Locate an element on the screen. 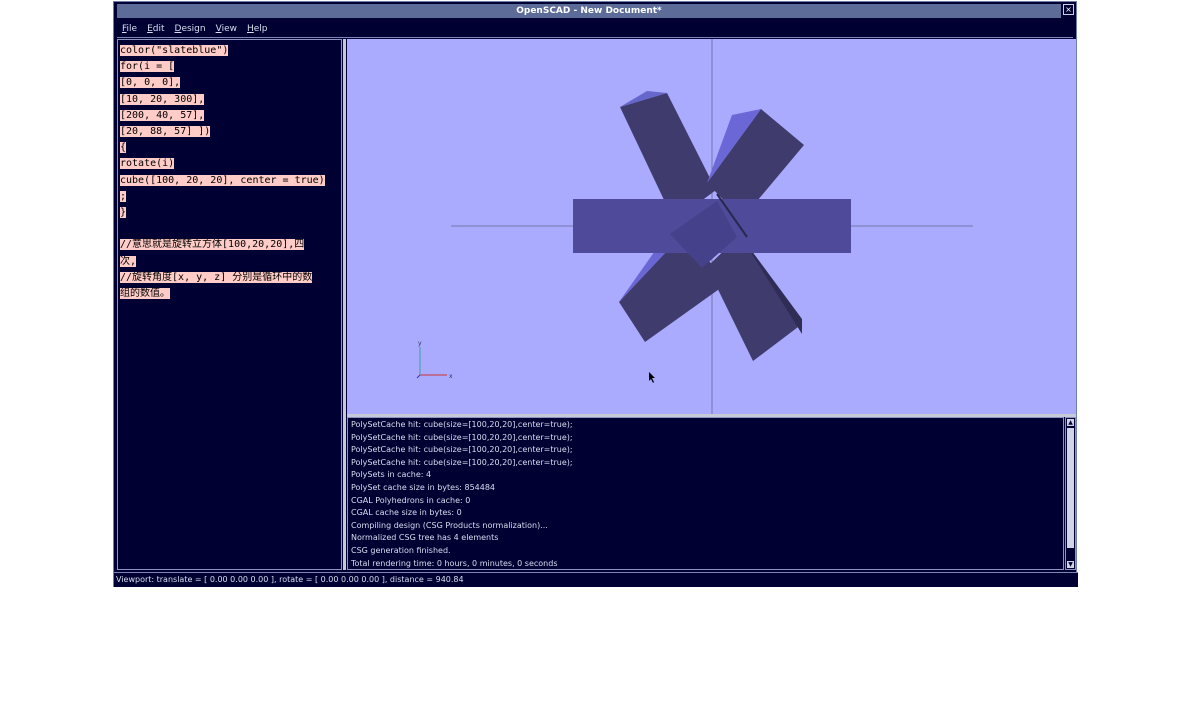 This screenshot has height=707, width=1190. console-line: Normalized CSG tree has 4 elements is located at coordinates (425, 538).